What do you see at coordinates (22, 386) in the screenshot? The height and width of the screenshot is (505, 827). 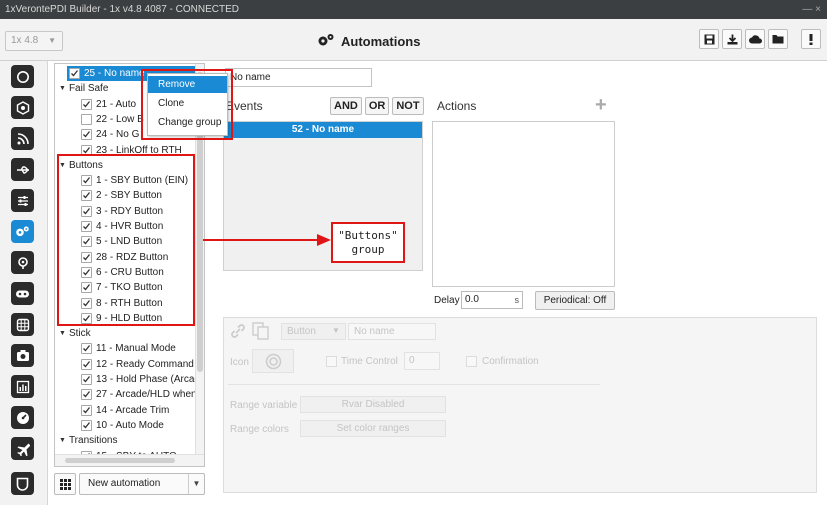 I see `bar-chart-icon` at bounding box center [22, 386].